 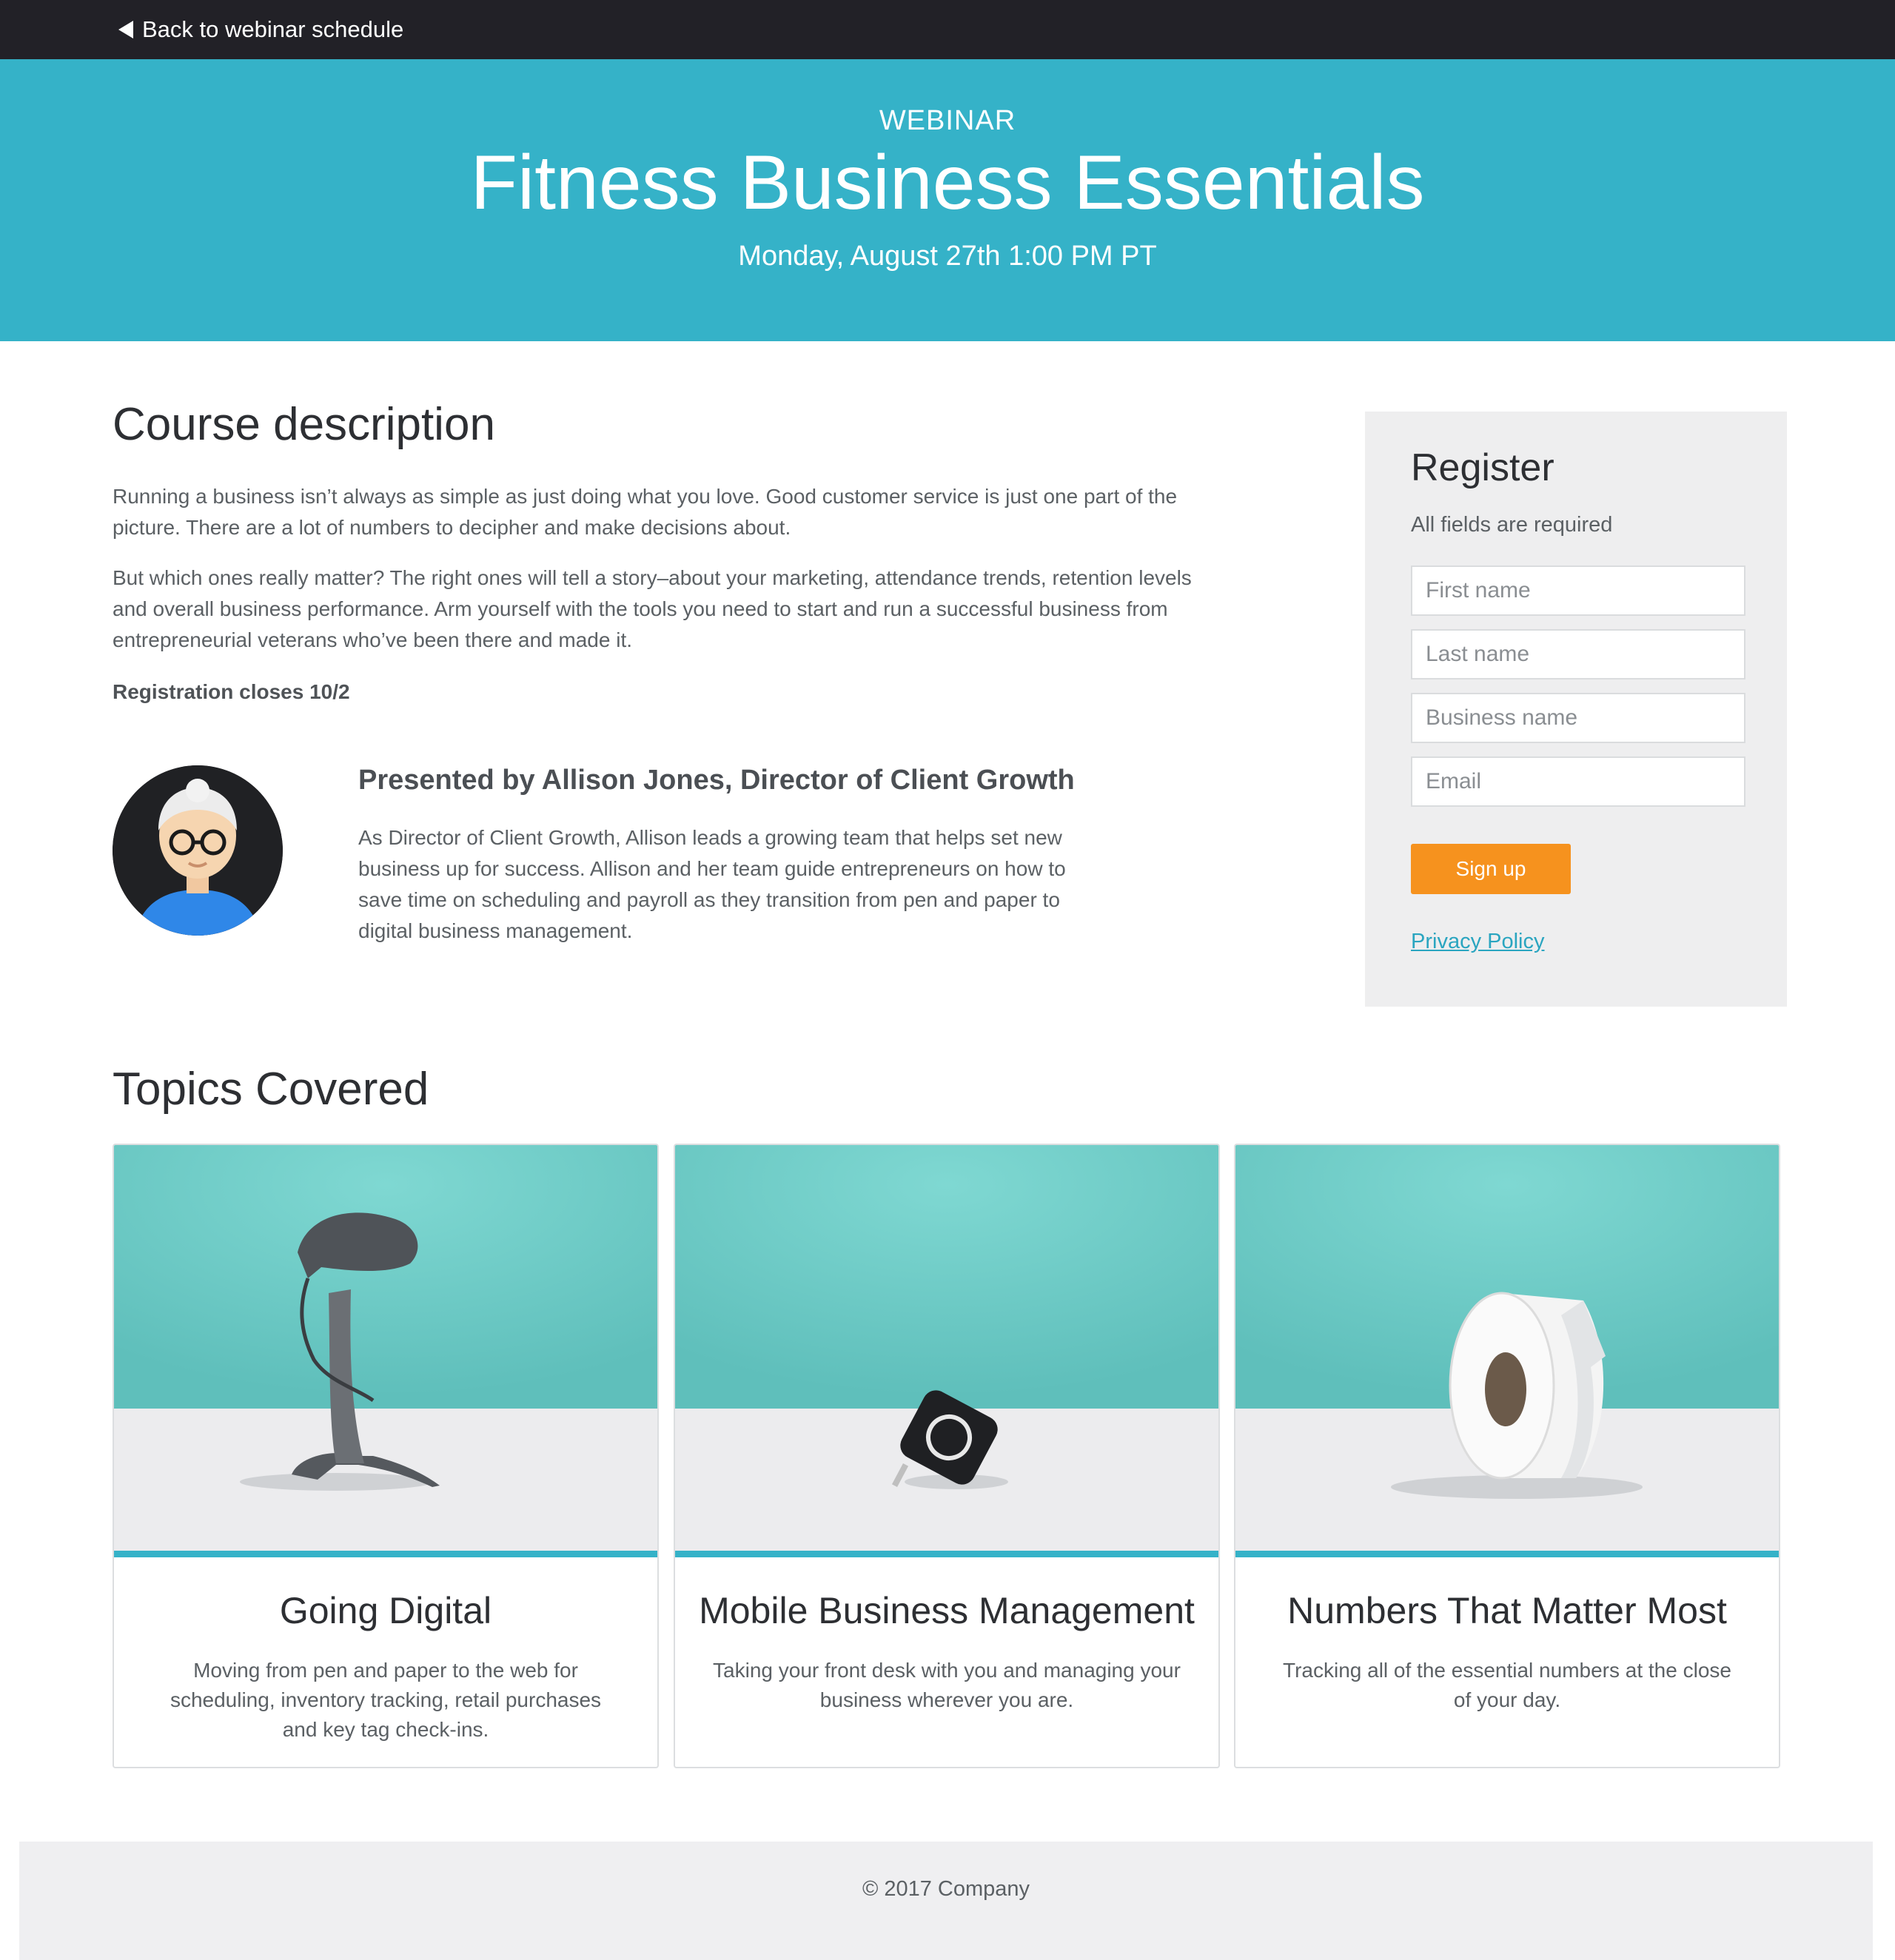 I want to click on card-title: Numbers That Matter Most, so click(x=1507, y=1611).